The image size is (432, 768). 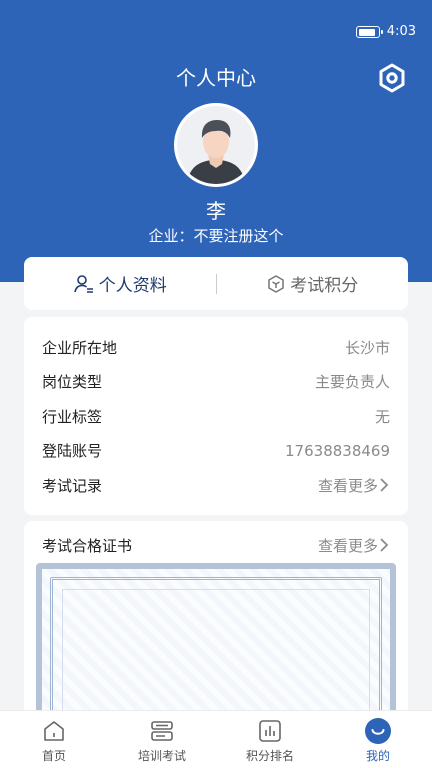 I want to click on info-label: 登陆账号, so click(x=72, y=451).